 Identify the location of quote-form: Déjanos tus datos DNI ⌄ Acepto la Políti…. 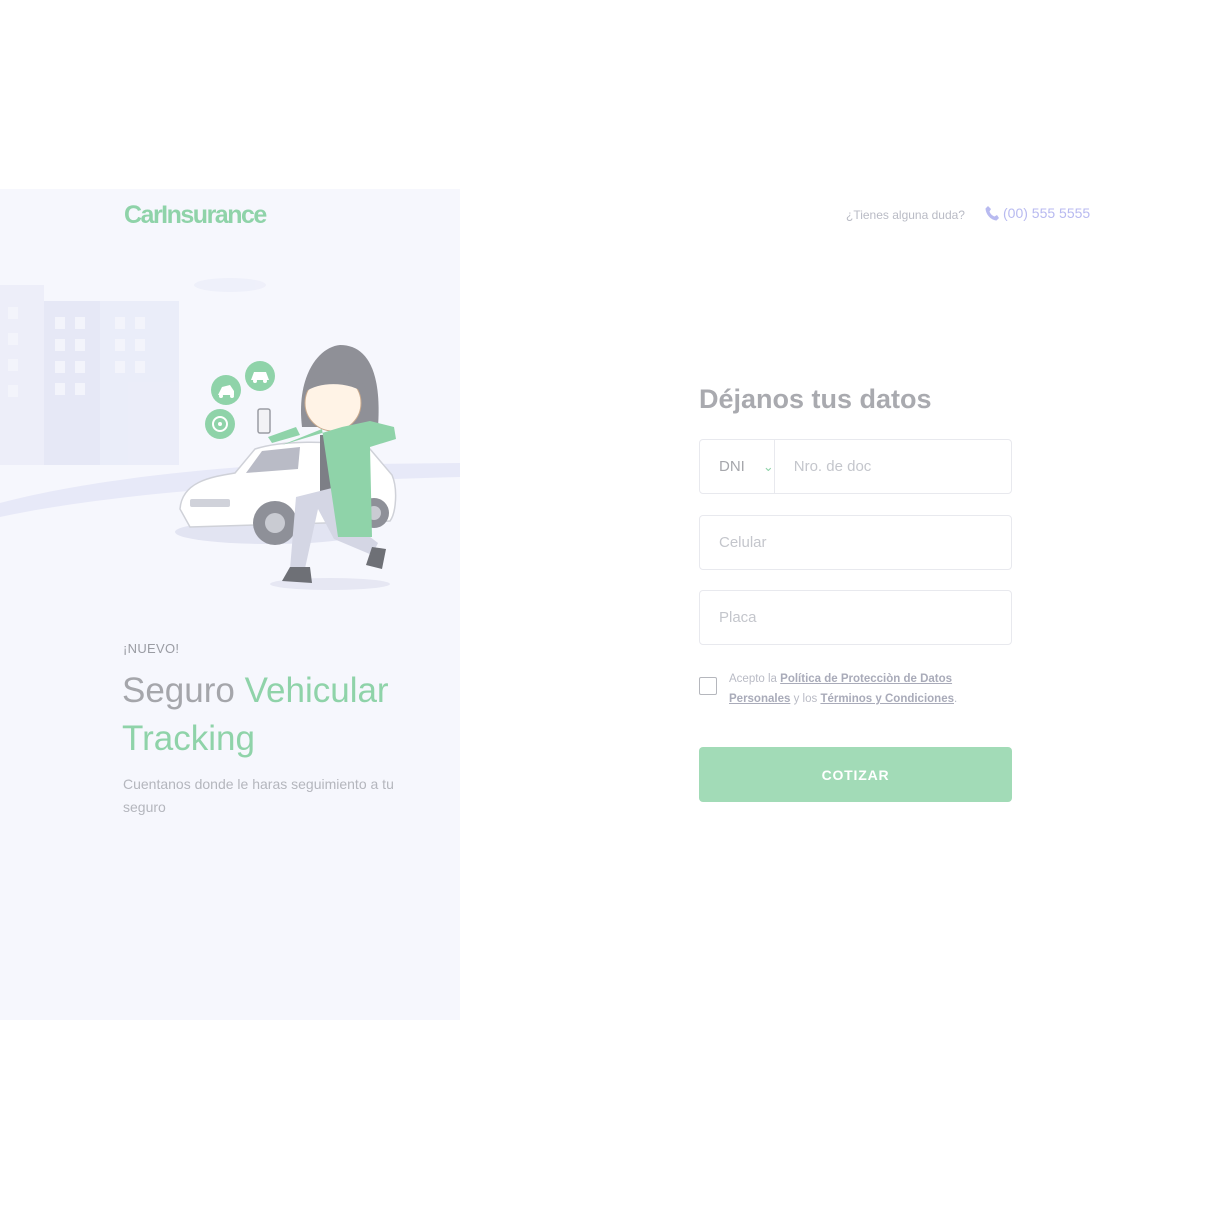
(855, 590).